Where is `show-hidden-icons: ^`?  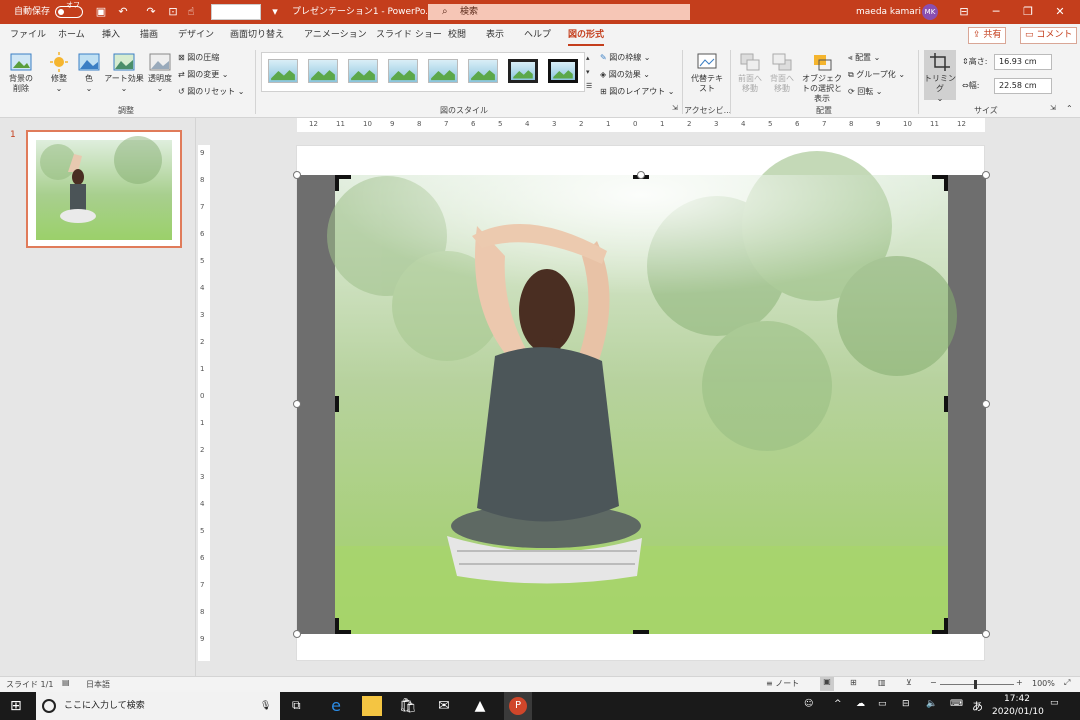 show-hidden-icons: ^ is located at coordinates (838, 704).